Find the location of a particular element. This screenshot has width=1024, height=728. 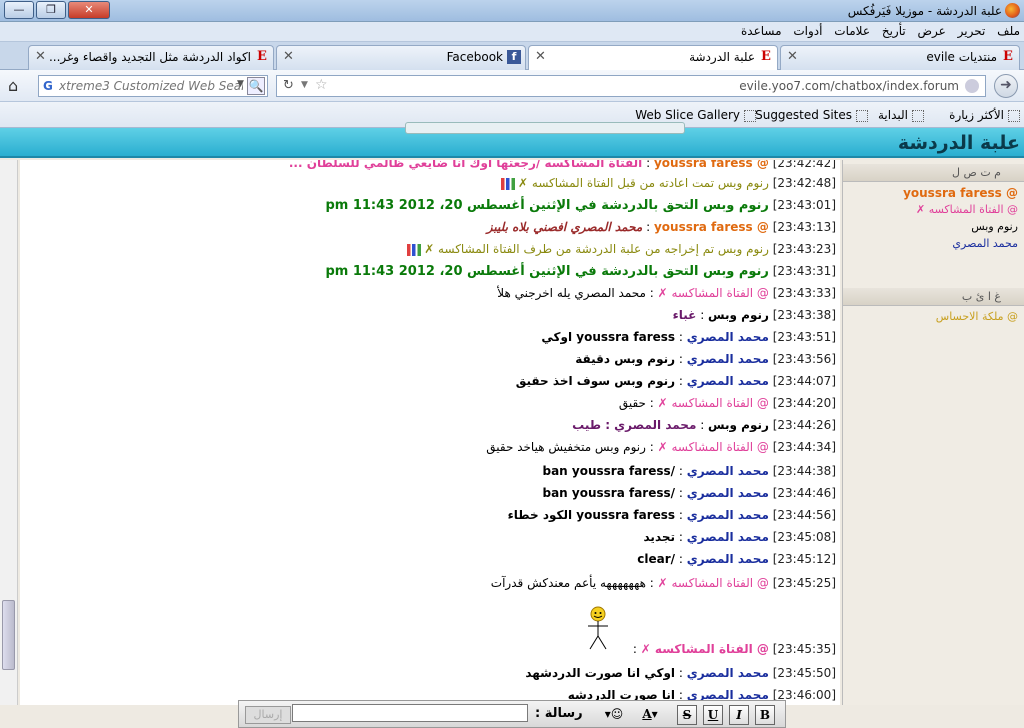

message-input is located at coordinates (410, 713).